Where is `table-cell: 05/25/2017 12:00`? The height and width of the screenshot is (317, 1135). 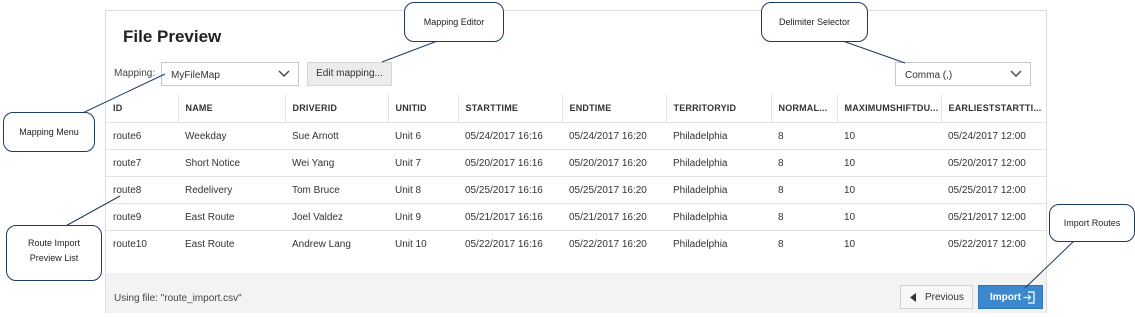
table-cell: 05/25/2017 12:00 is located at coordinates (993, 190).